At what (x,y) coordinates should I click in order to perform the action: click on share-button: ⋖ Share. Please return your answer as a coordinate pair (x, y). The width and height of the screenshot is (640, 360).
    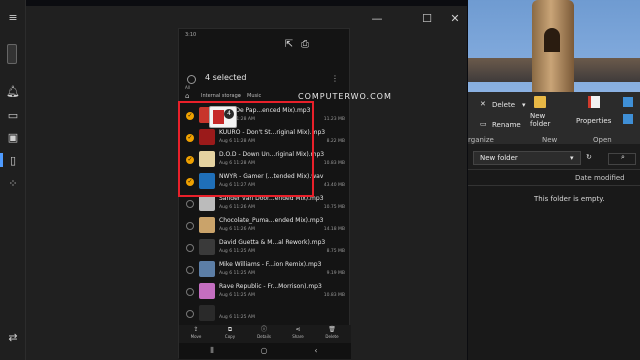
    Looking at the image, I should click on (298, 334).